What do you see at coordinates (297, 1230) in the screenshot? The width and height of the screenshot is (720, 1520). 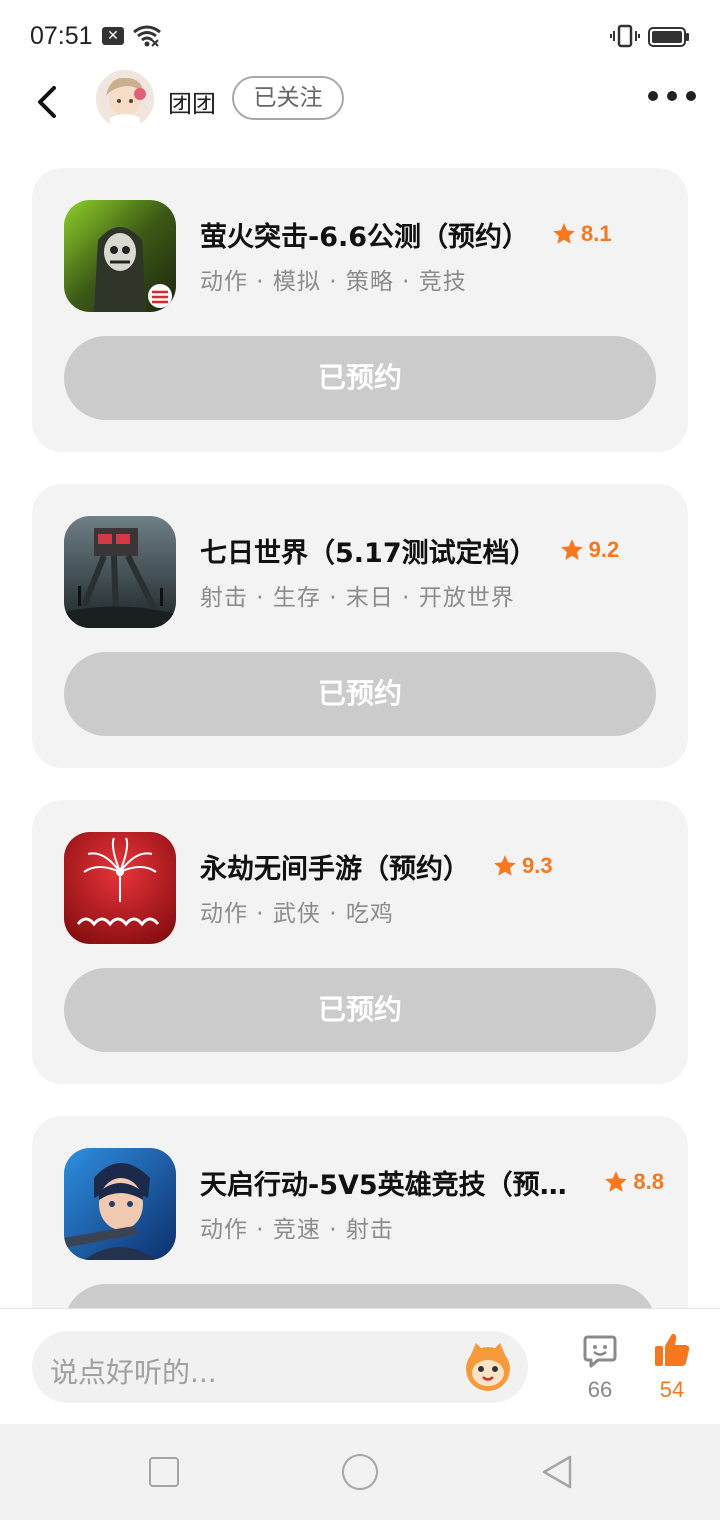 I see `game-tags: 动作 · 竞速 · 射击` at bounding box center [297, 1230].